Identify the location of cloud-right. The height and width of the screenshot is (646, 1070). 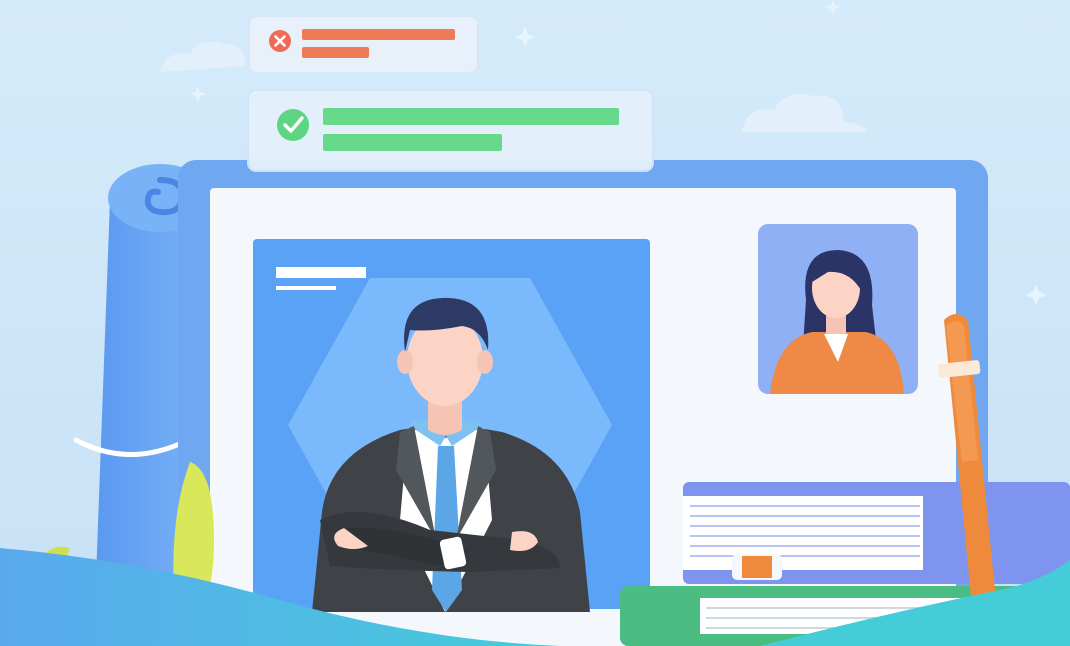
(804, 112).